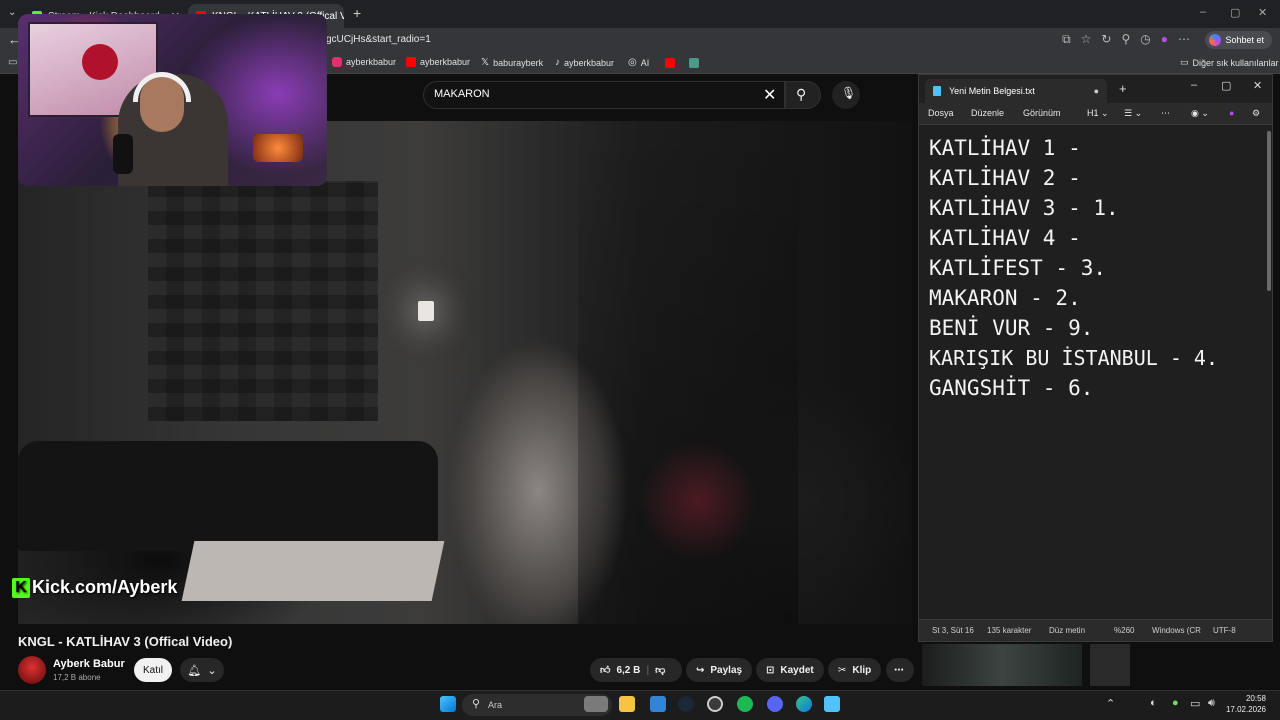  I want to click on subscriber-count: 17,2 B abone, so click(77, 677).